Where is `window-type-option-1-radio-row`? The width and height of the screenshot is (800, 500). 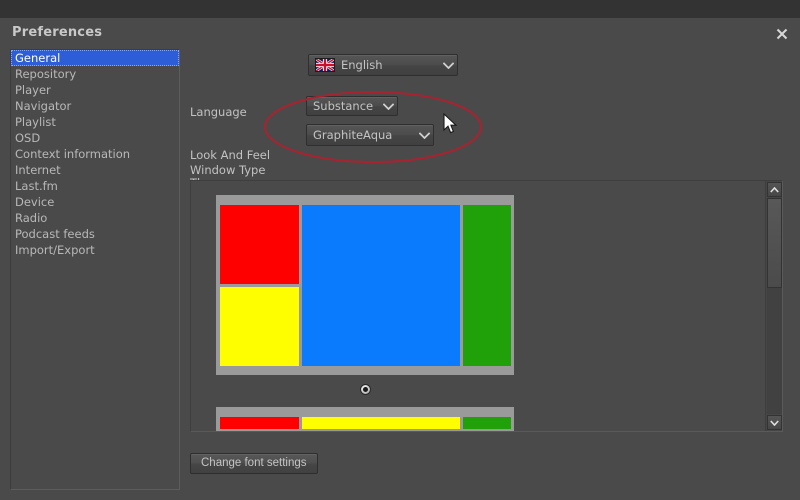 window-type-option-1-radio-row is located at coordinates (365, 389).